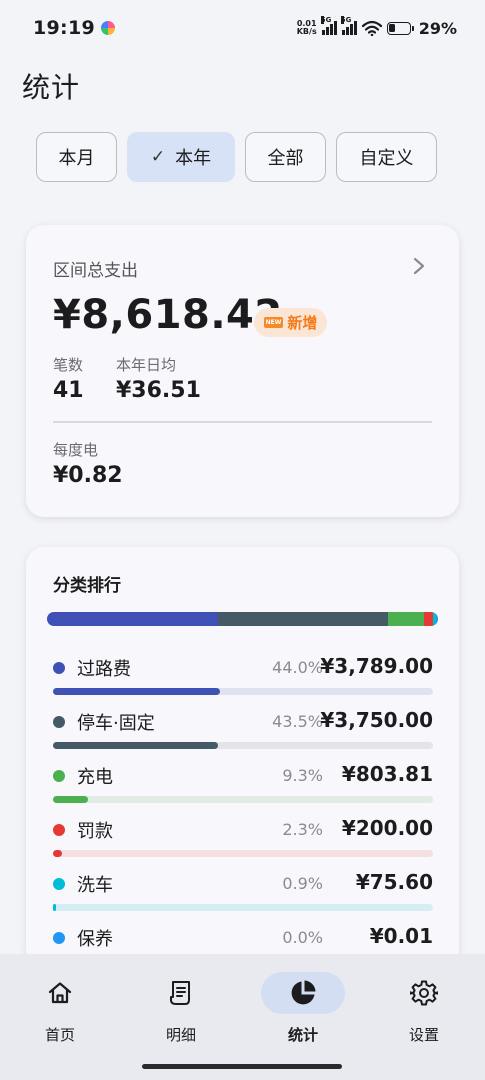  Describe the element at coordinates (424, 1008) in the screenshot. I see `nav-settings: 设置` at that location.